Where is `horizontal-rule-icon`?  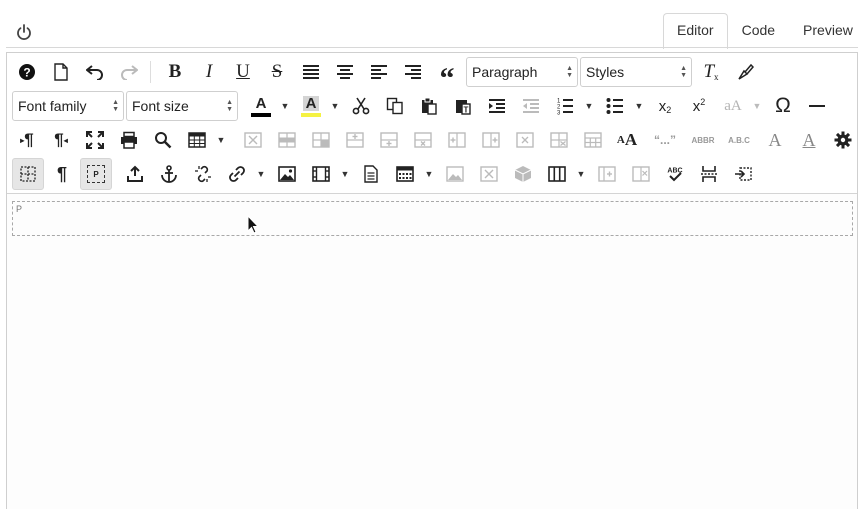
horizontal-rule-icon is located at coordinates (817, 106).